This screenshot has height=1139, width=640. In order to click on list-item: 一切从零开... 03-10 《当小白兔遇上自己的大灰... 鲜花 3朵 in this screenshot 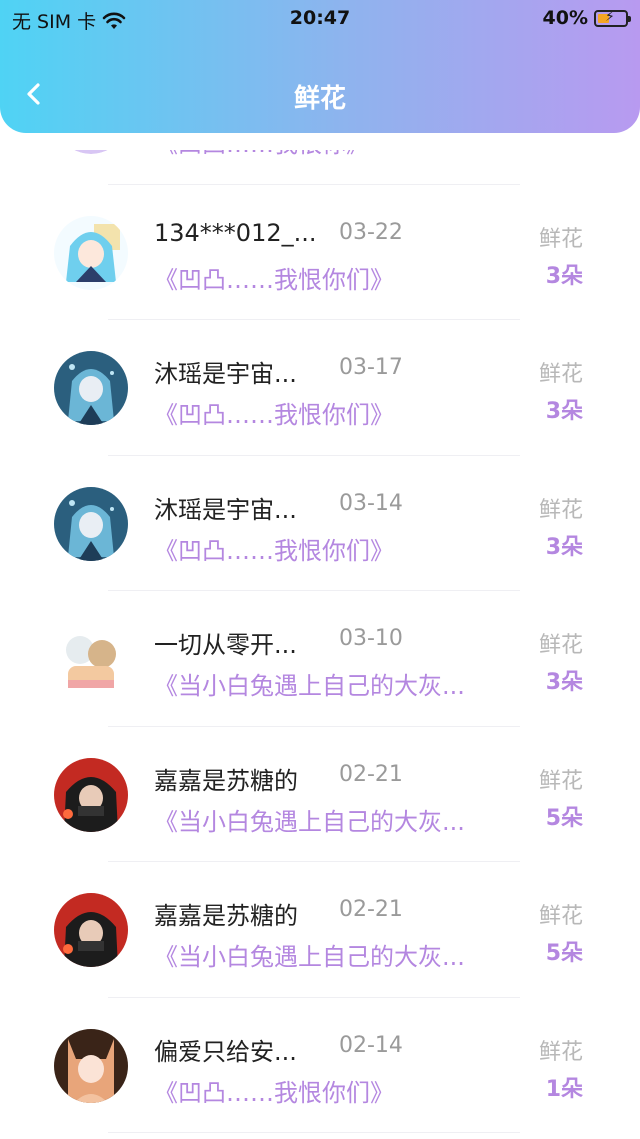, I will do `click(320, 659)`.